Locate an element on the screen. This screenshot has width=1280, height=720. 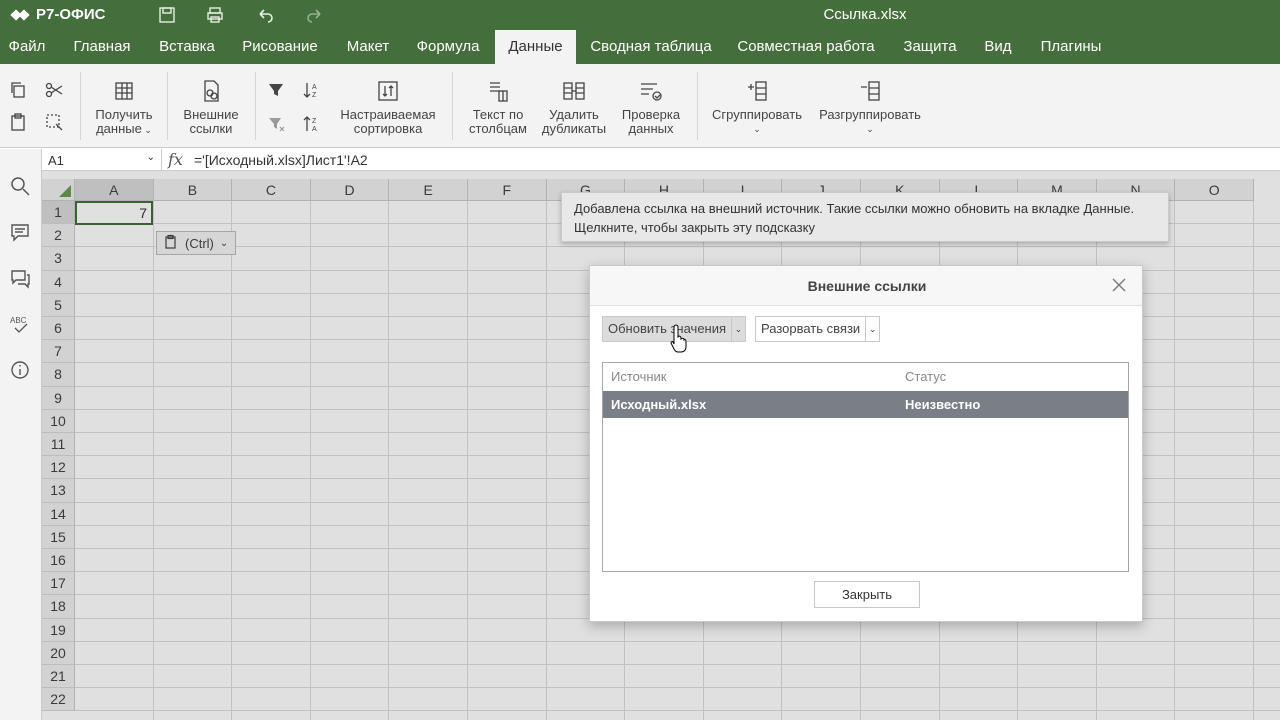
text-to-columns-label-2: столбцам is located at coordinates (498, 128).